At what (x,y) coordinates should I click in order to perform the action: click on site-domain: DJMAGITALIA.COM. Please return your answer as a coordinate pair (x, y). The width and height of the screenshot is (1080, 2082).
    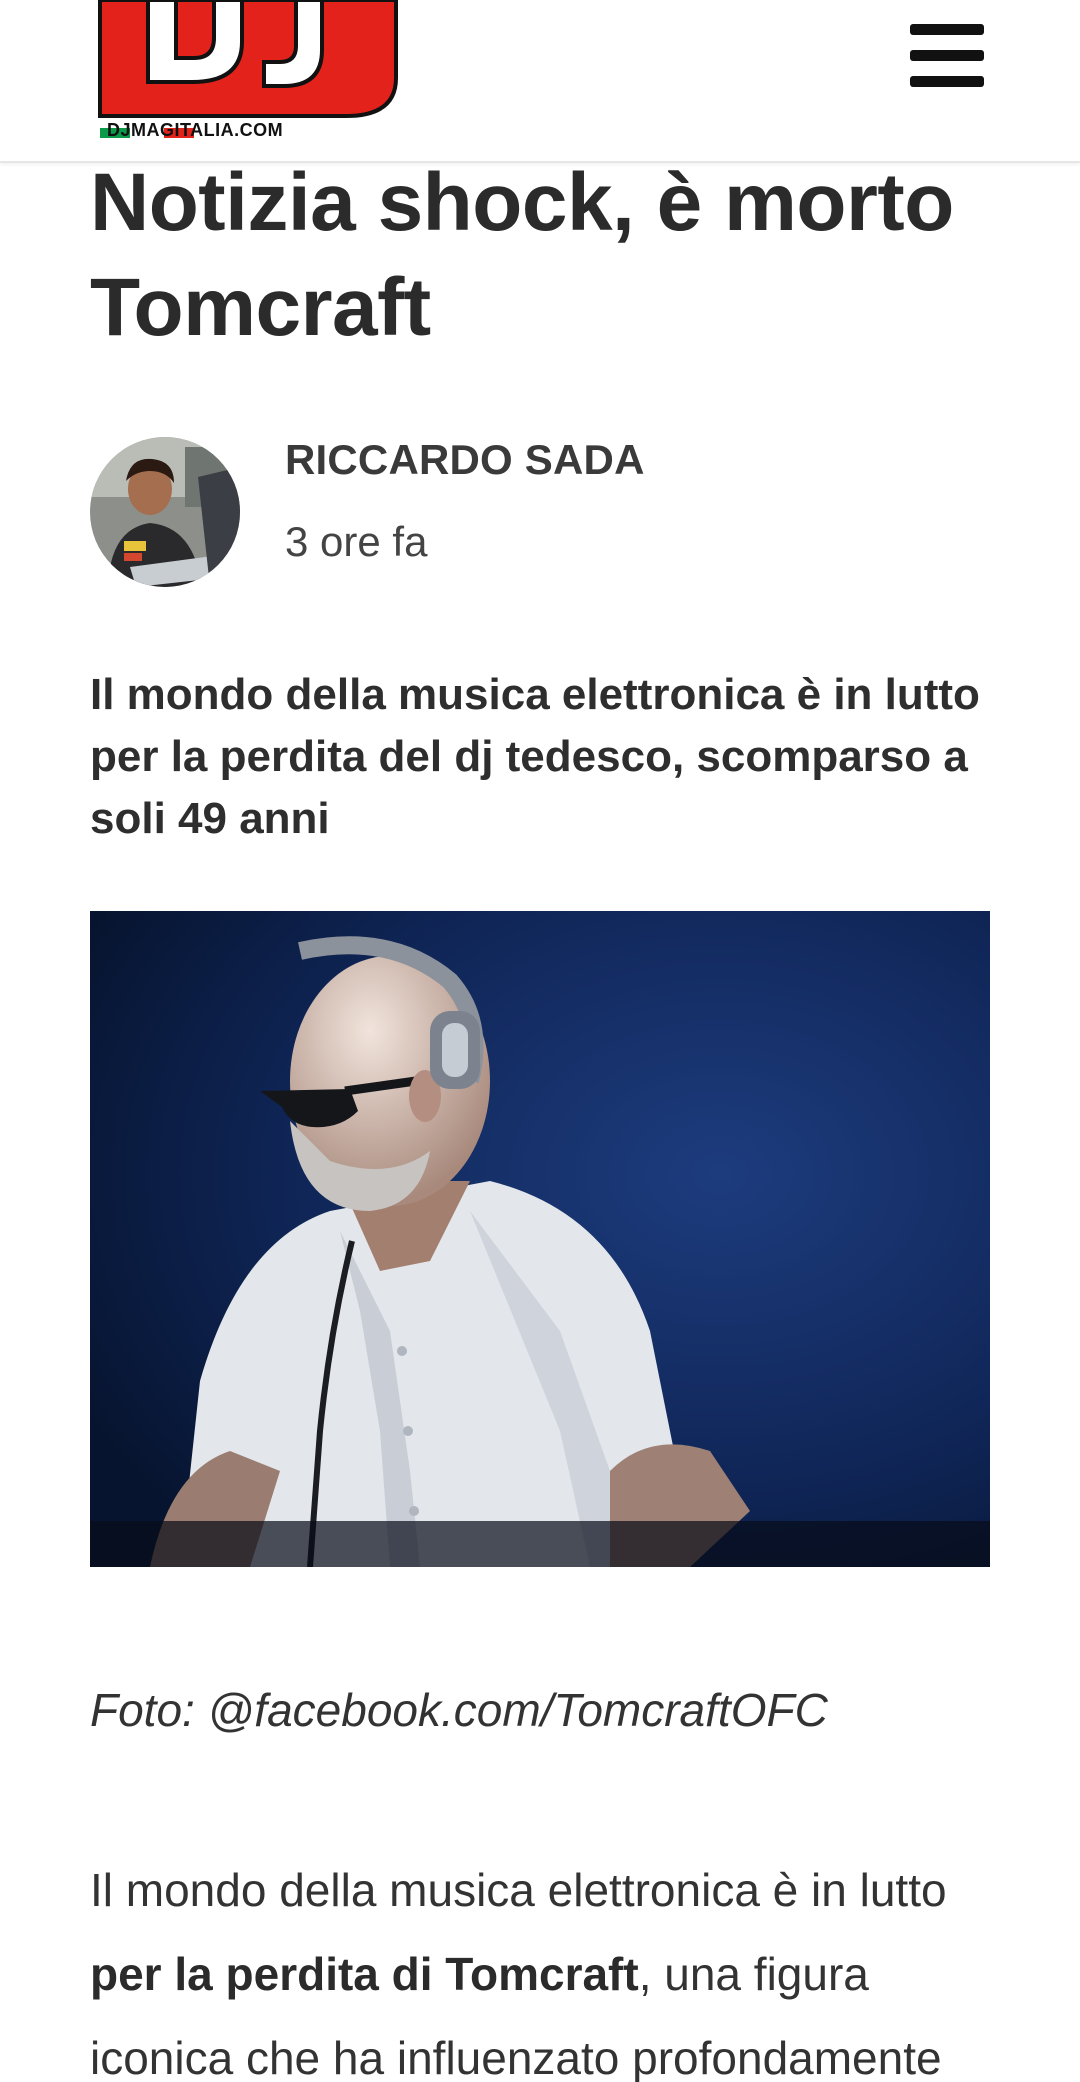
    Looking at the image, I should click on (195, 130).